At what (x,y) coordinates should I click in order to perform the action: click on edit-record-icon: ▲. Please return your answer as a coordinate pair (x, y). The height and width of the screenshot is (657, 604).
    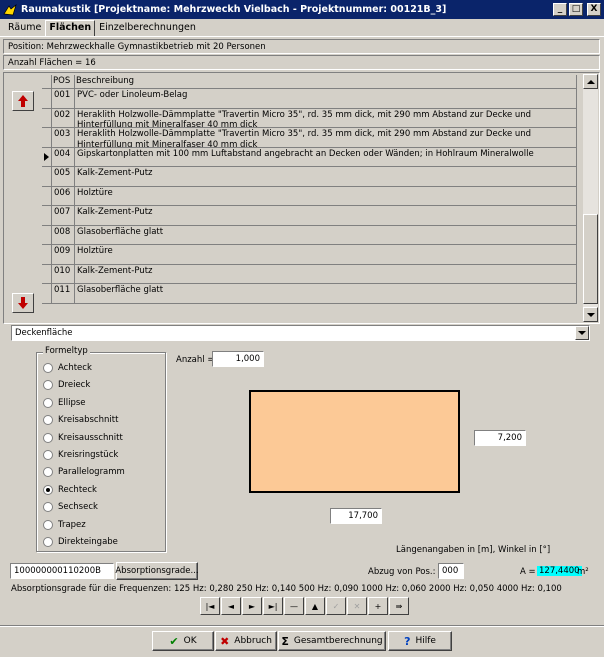
    Looking at the image, I should click on (315, 606).